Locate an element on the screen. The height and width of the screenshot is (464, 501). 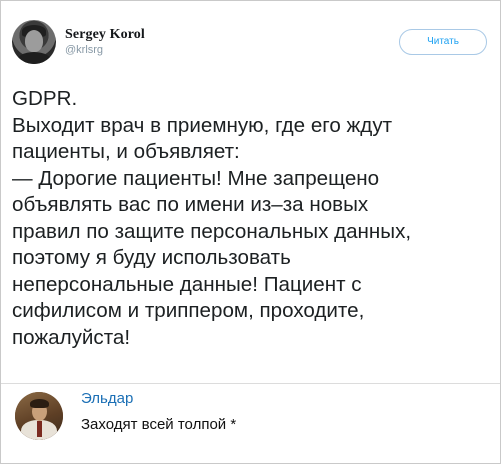
tweet-line: поэтому я буду использовать is located at coordinates (151, 257).